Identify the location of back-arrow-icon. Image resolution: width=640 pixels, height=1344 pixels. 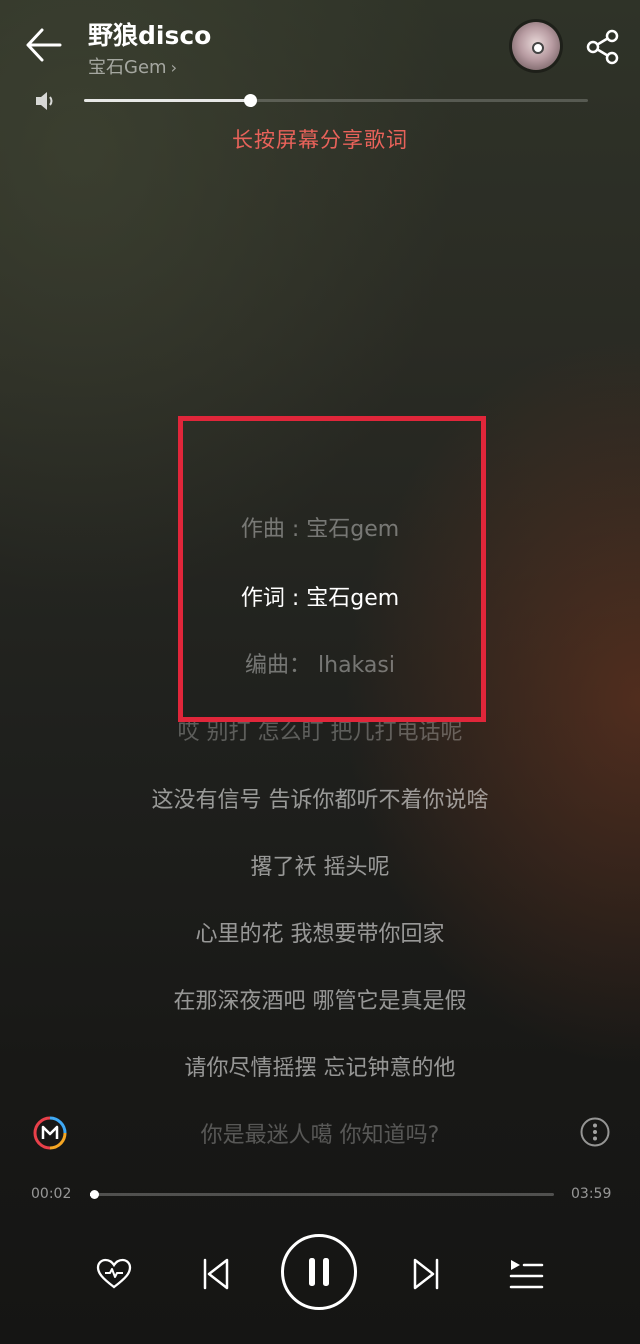
(44, 45).